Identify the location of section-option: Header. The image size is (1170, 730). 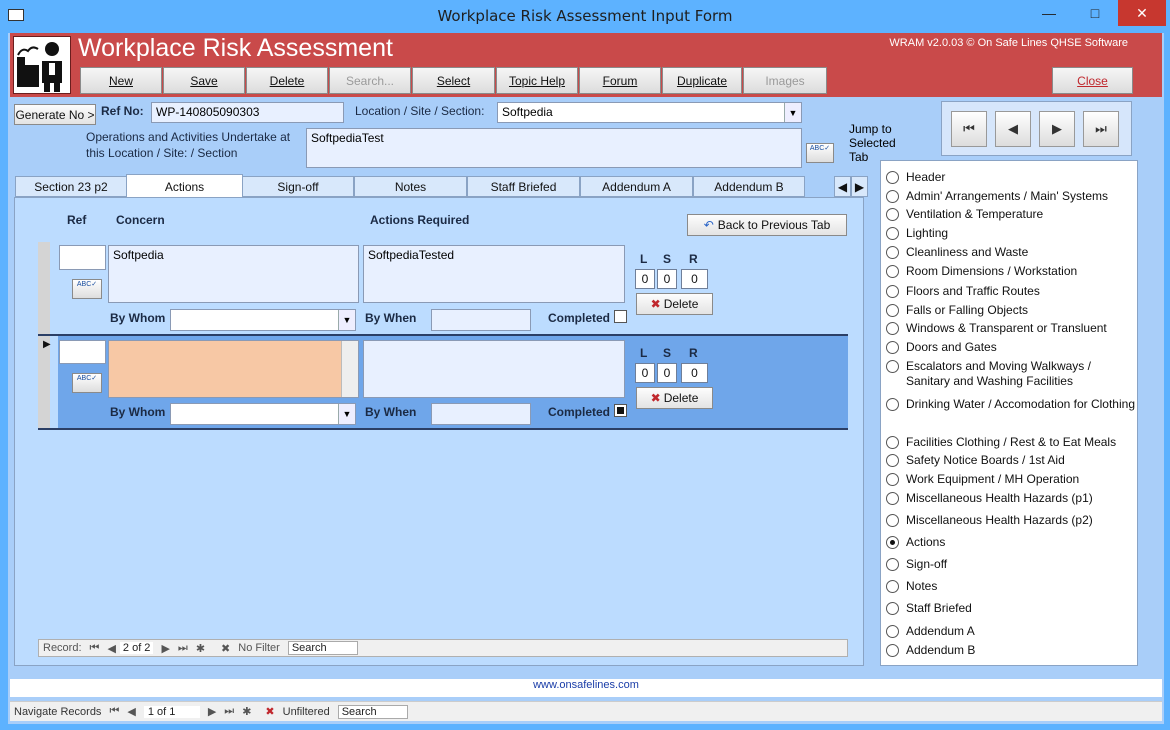
(1011, 177).